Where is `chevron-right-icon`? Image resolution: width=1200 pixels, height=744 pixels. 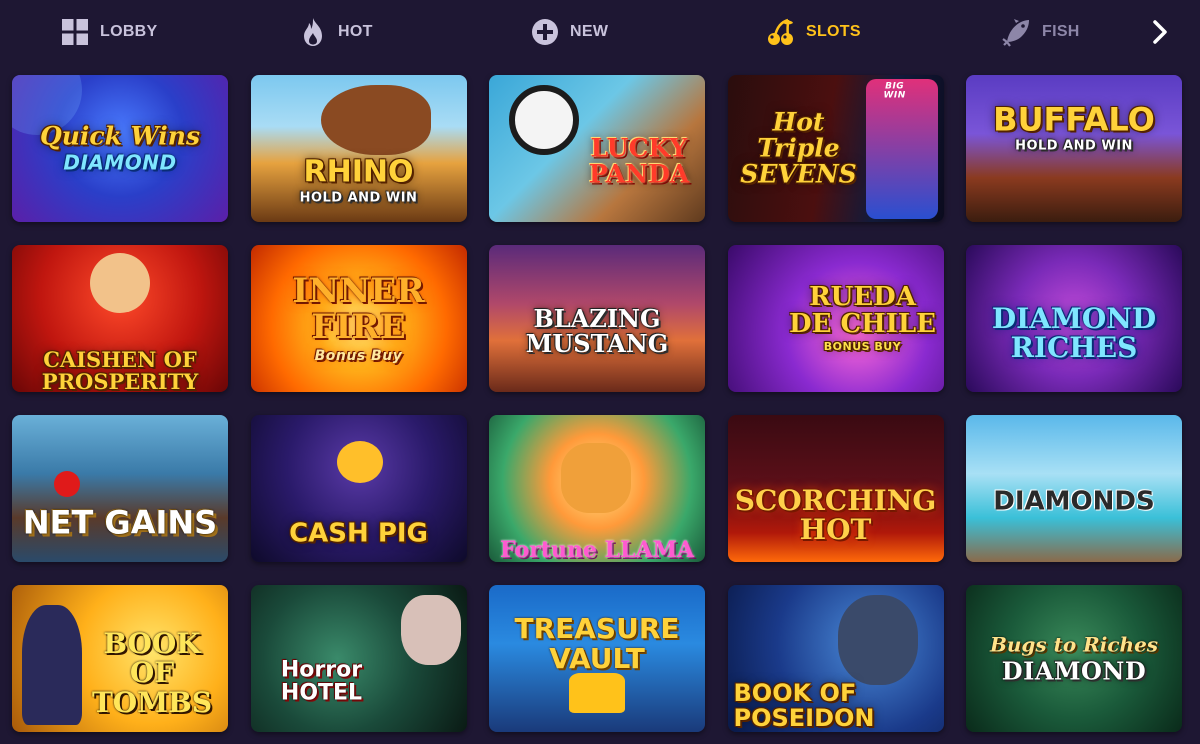
chevron-right-icon is located at coordinates (1160, 34).